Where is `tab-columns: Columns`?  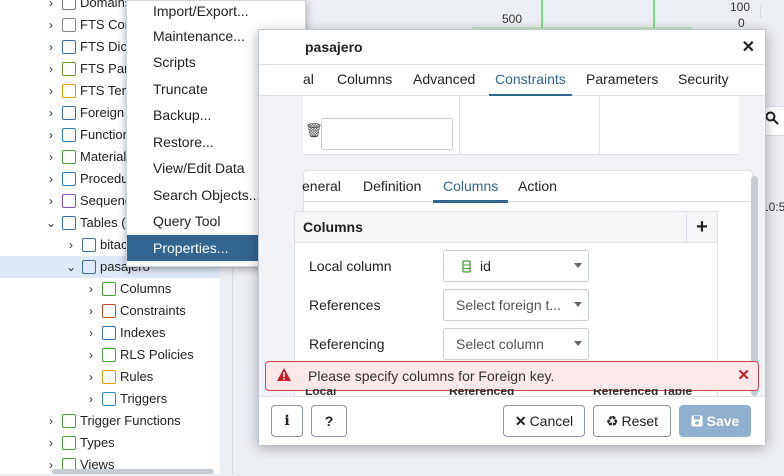
tab-columns: Columns is located at coordinates (364, 79).